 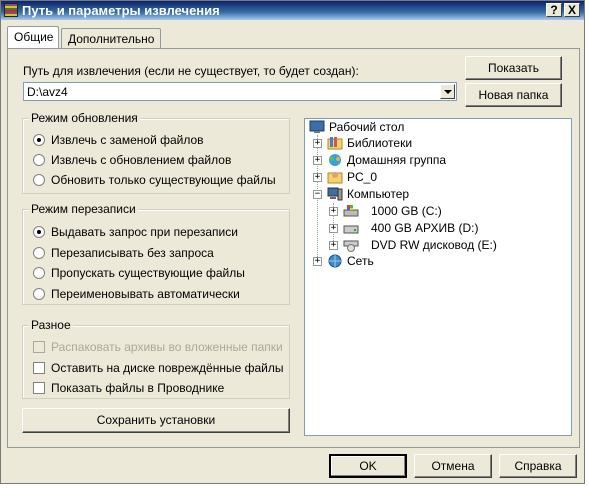 I want to click on overwrite-mode-title: Режим перезаписи, so click(x=83, y=209).